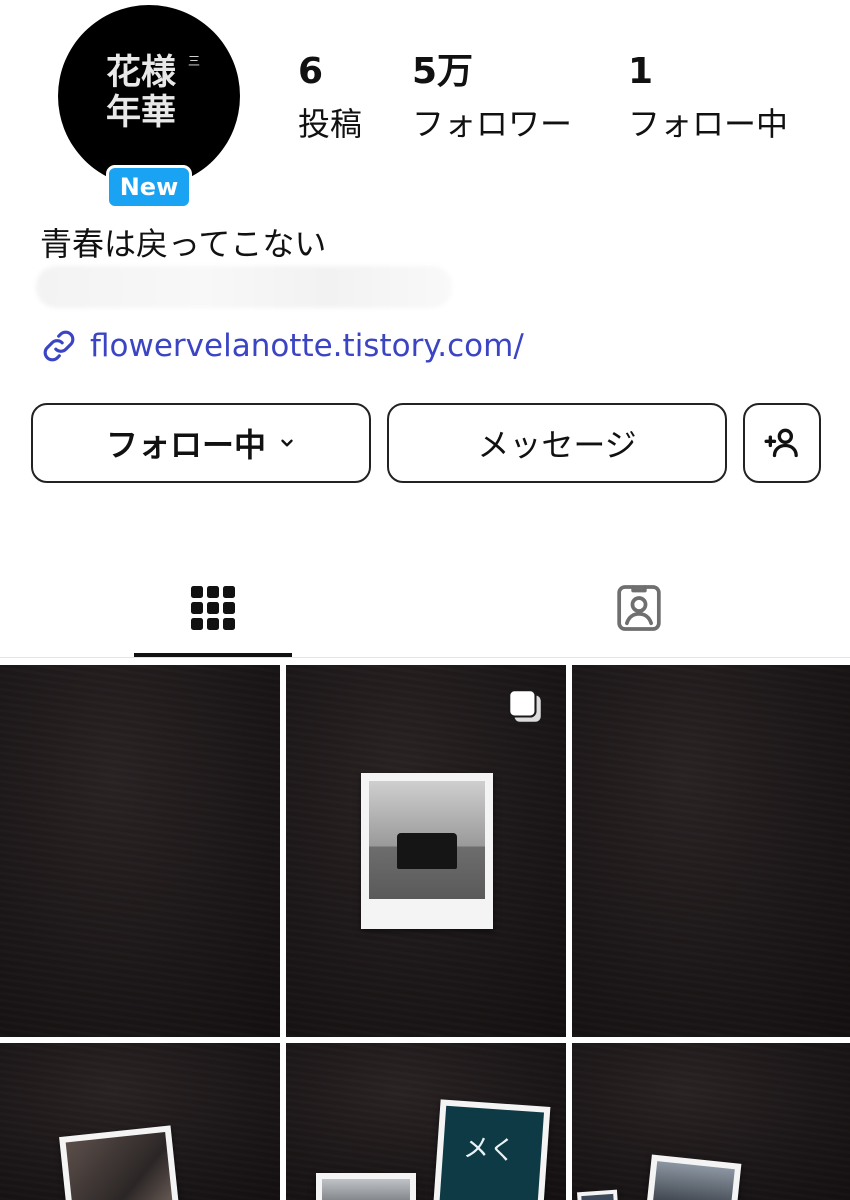  I want to click on people-silhouette, so click(427, 851).